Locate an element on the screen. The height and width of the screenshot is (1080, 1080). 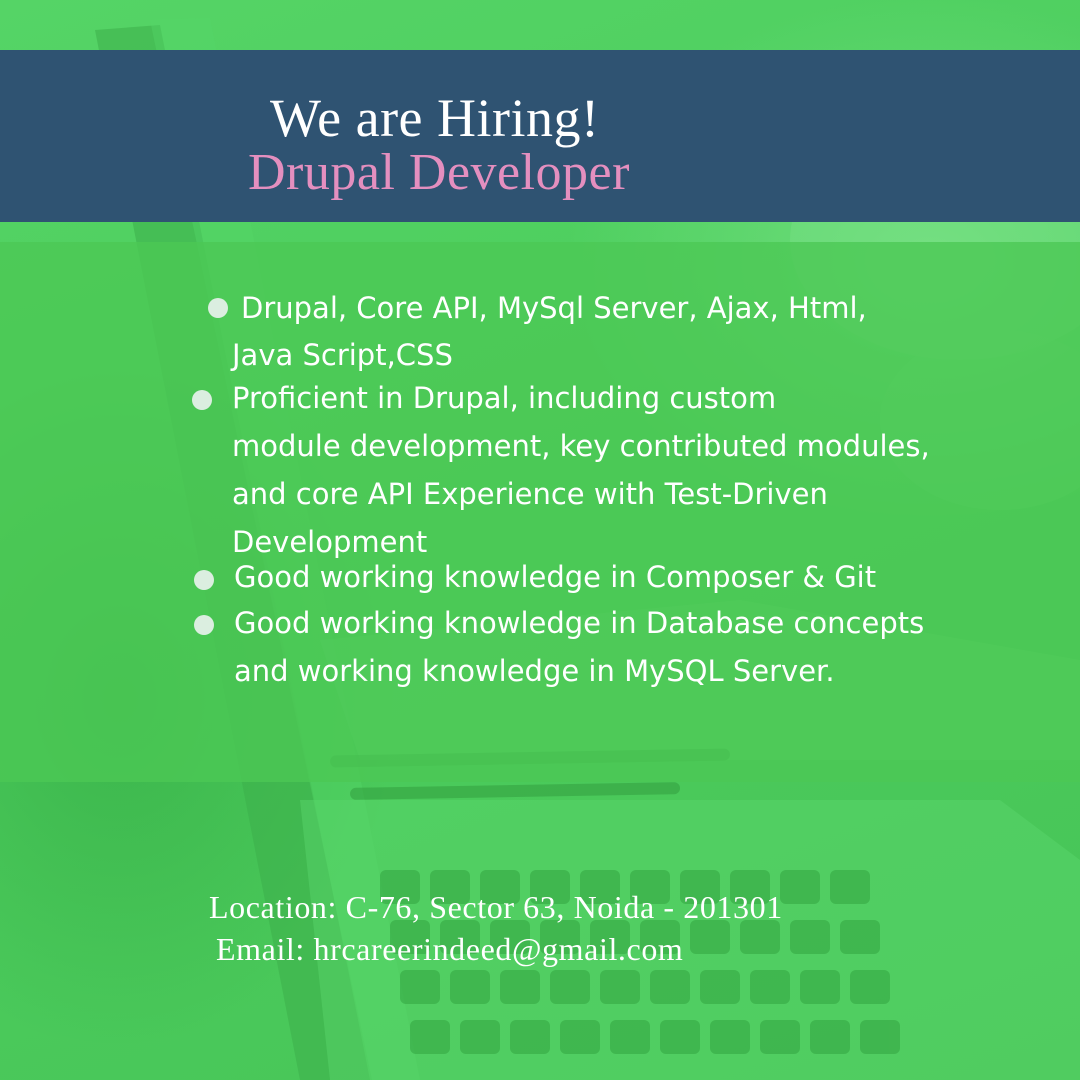
requirement-1-line-2: Java Script,CSS is located at coordinates (342, 355).